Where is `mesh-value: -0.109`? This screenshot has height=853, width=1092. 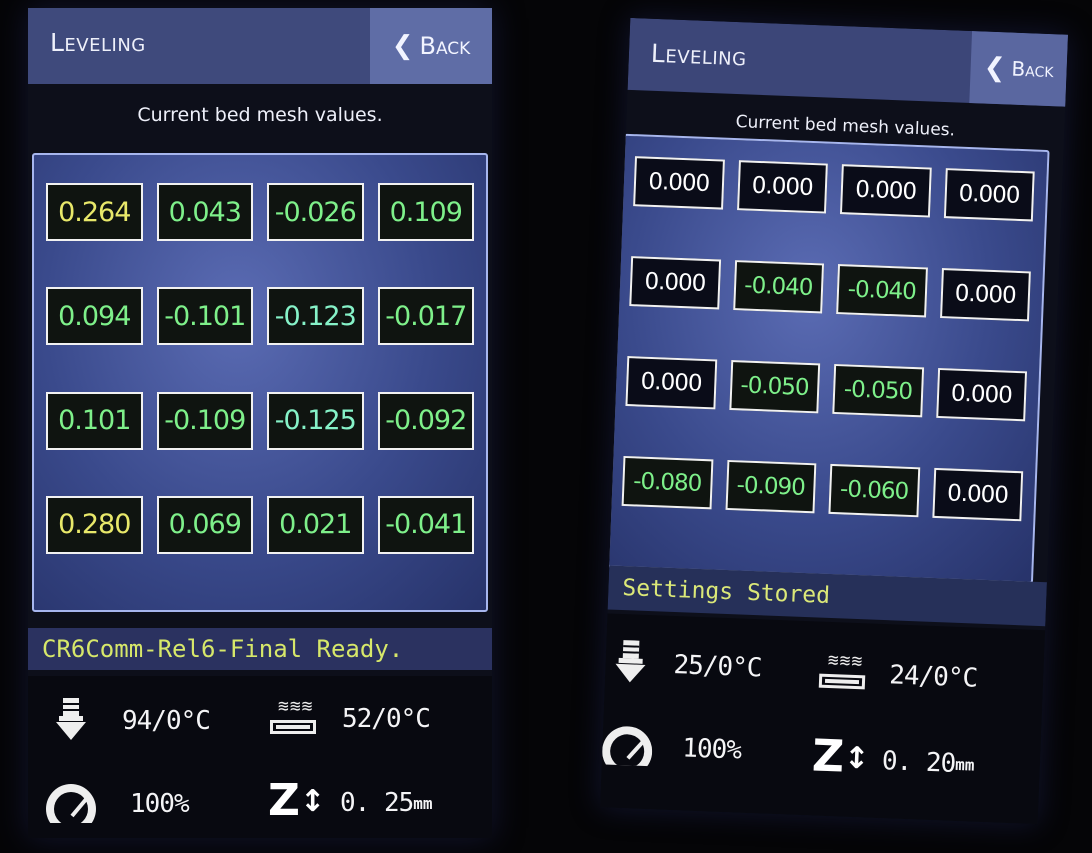 mesh-value: -0.109 is located at coordinates (204, 420).